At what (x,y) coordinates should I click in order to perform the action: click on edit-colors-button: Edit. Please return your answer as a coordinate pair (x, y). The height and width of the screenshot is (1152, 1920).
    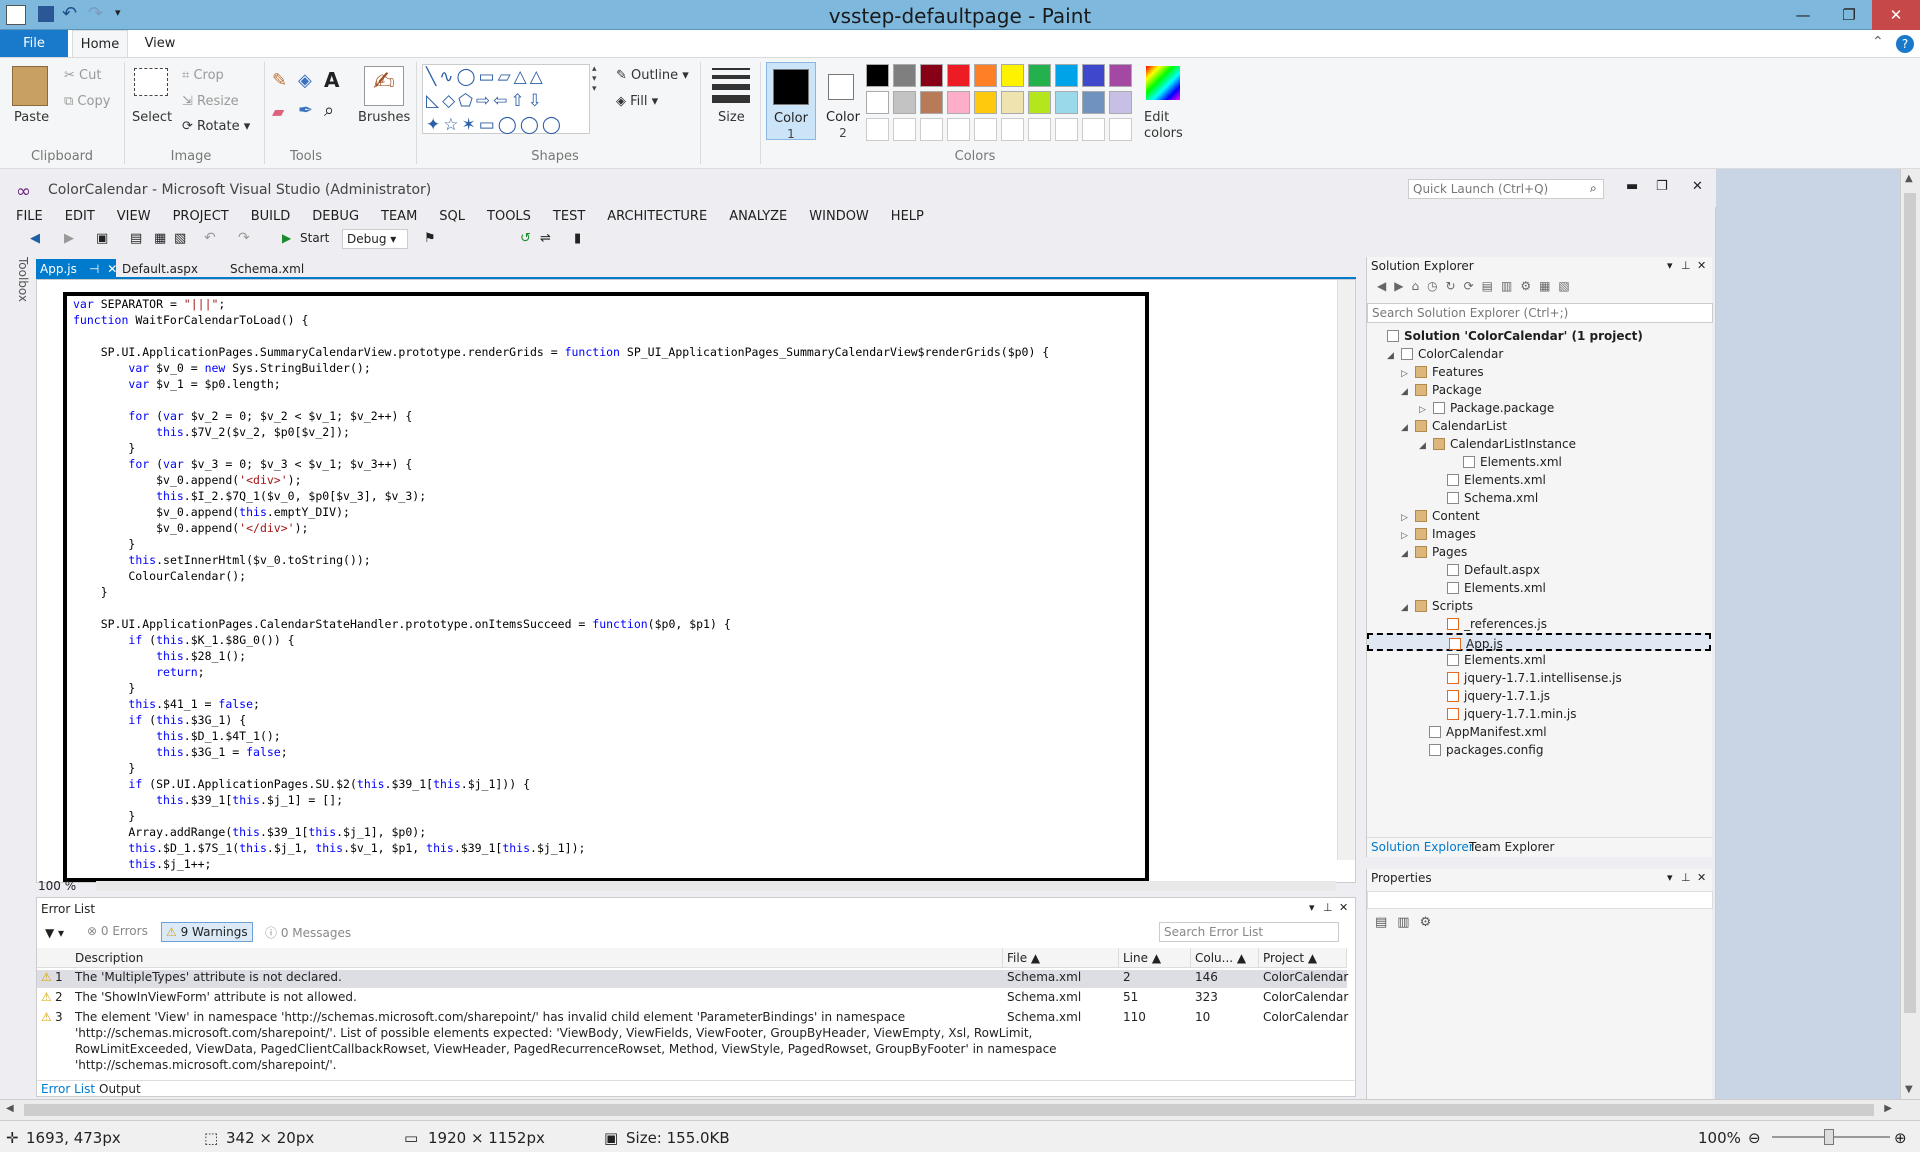
    Looking at the image, I should click on (1156, 117).